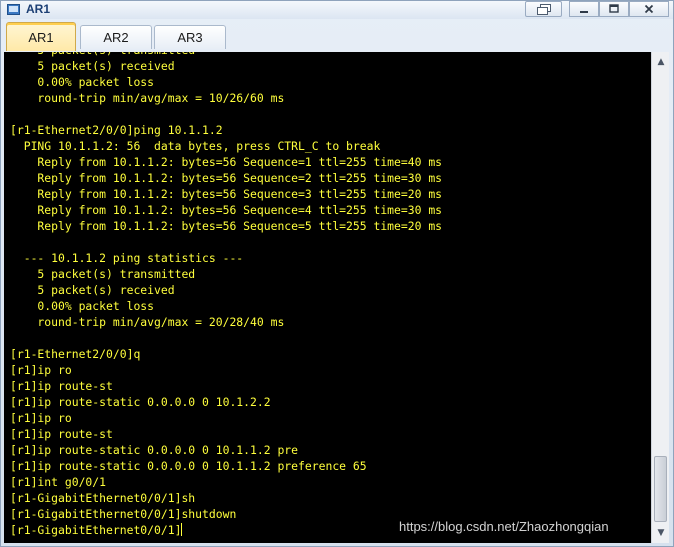  I want to click on close-button, so click(649, 9).